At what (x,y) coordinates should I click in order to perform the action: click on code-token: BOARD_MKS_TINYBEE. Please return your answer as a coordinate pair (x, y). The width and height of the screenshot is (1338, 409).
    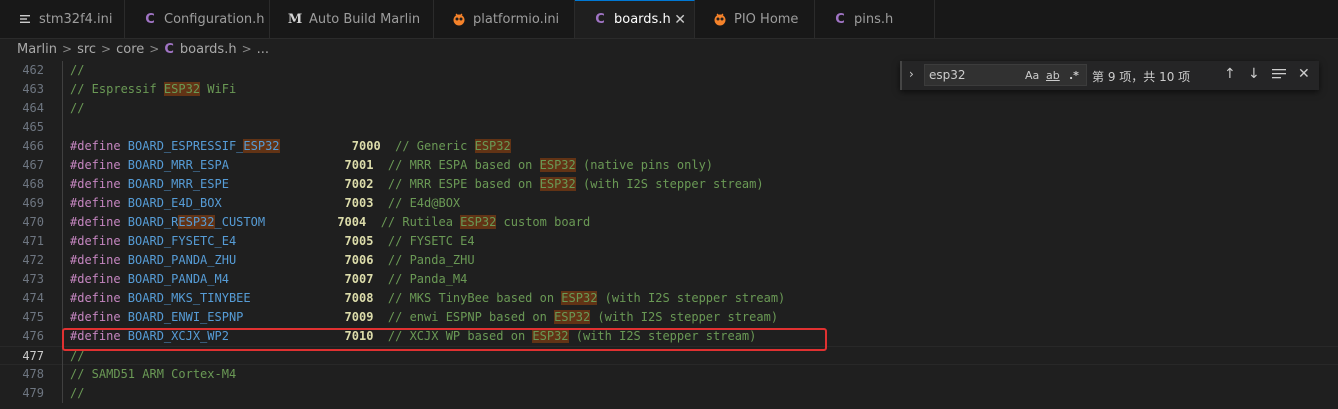
    Looking at the image, I should click on (189, 298).